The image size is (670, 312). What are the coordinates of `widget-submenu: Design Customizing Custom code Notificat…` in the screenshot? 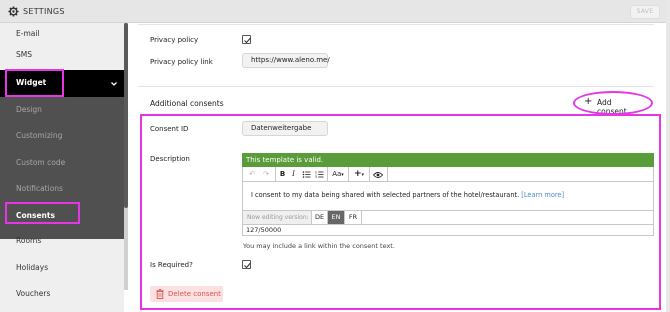 It's located at (62, 168).